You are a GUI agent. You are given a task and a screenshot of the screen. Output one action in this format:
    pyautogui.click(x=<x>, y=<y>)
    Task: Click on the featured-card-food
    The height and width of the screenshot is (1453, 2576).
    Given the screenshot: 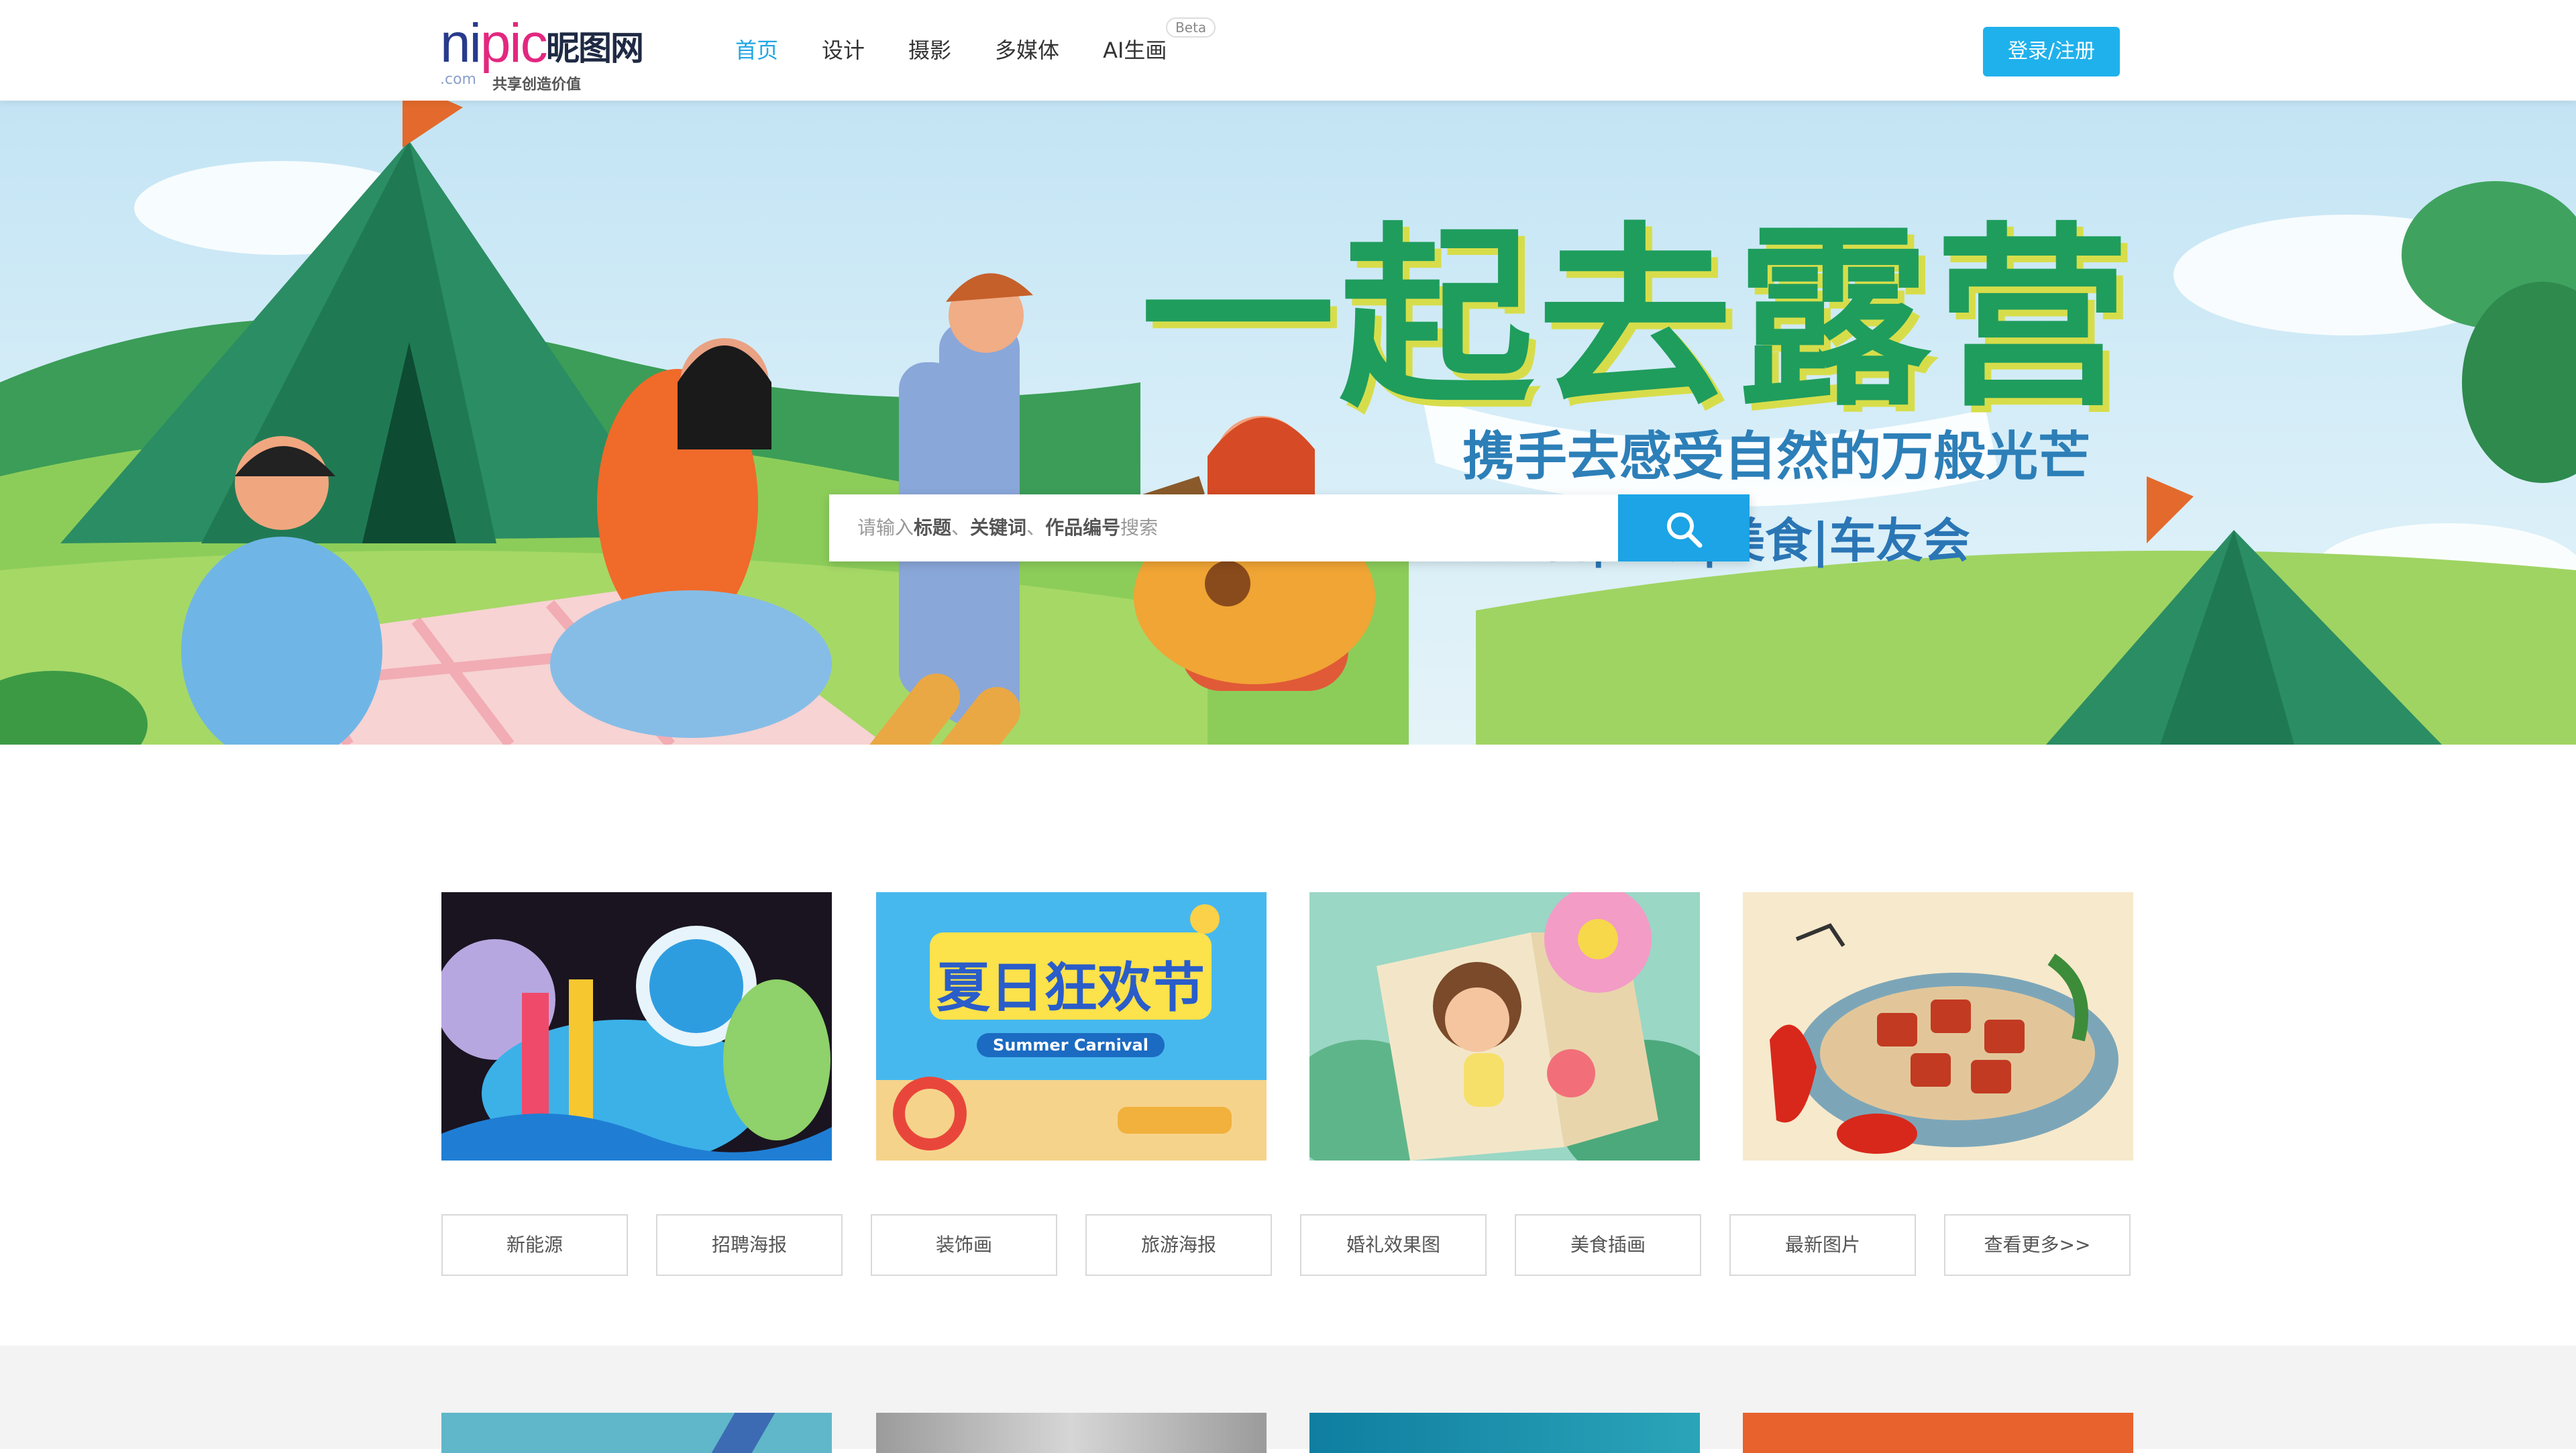 What is the action you would take?
    pyautogui.click(x=1938, y=1026)
    